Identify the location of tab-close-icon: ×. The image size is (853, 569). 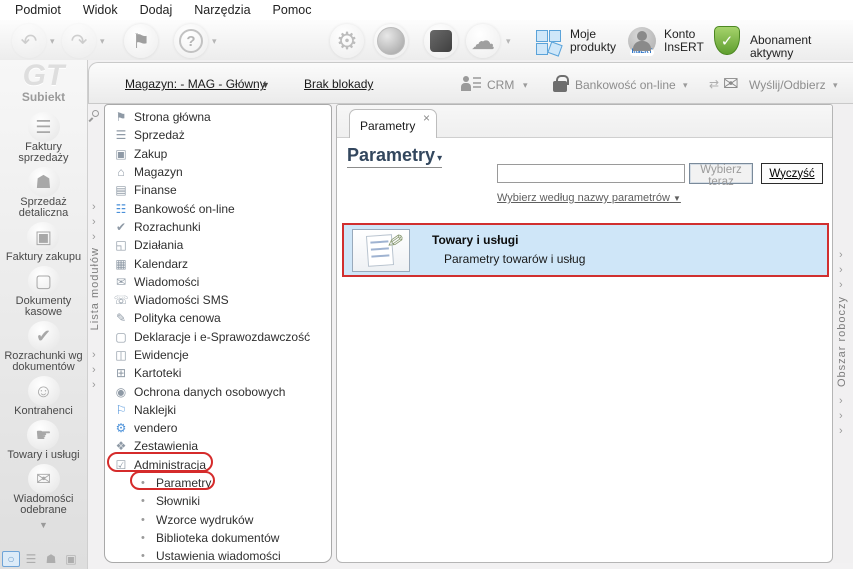
(426, 118).